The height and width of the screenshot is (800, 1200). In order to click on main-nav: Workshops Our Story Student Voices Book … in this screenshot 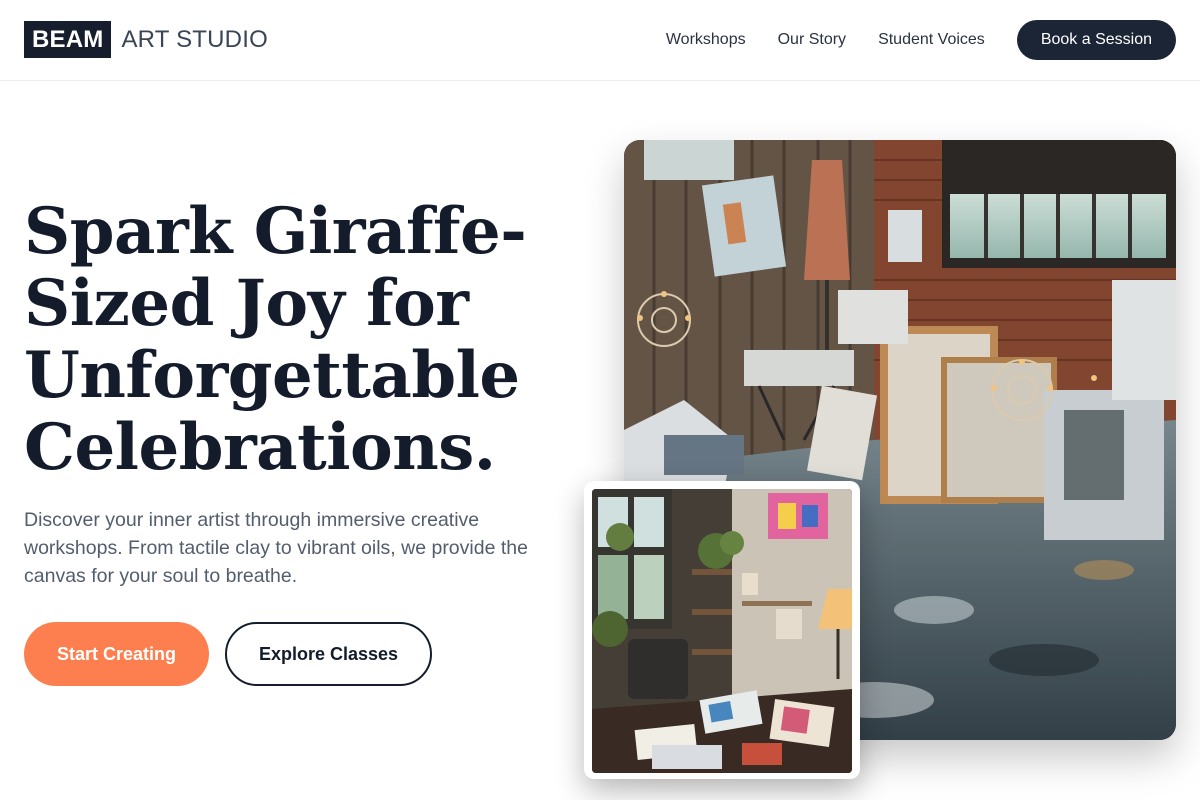, I will do `click(921, 40)`.